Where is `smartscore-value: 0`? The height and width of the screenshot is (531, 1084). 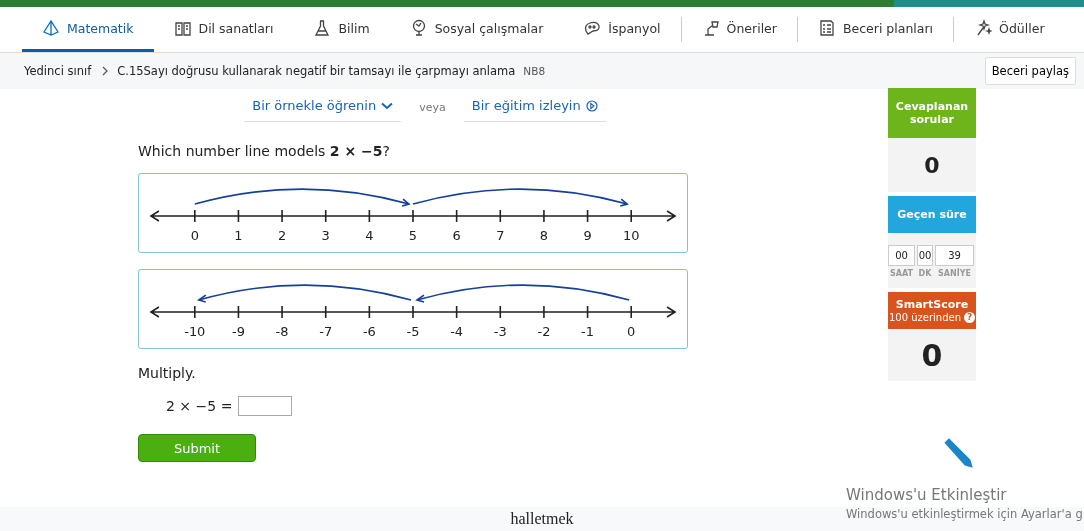
smartscore-value: 0 is located at coordinates (932, 355).